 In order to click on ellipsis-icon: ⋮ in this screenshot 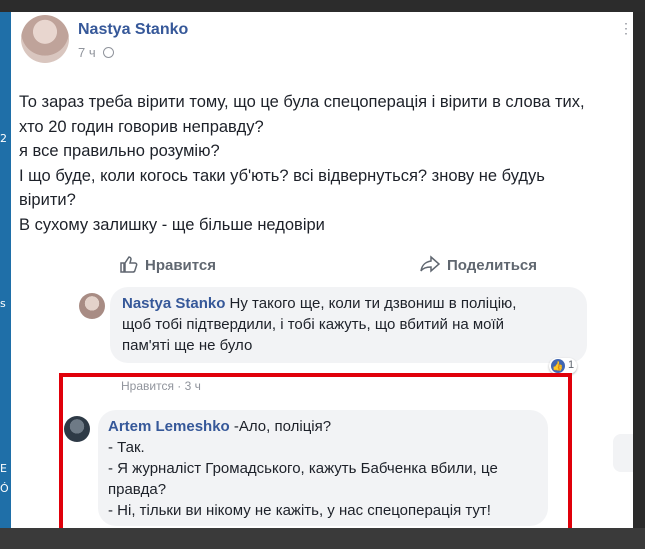, I will do `click(626, 28)`.